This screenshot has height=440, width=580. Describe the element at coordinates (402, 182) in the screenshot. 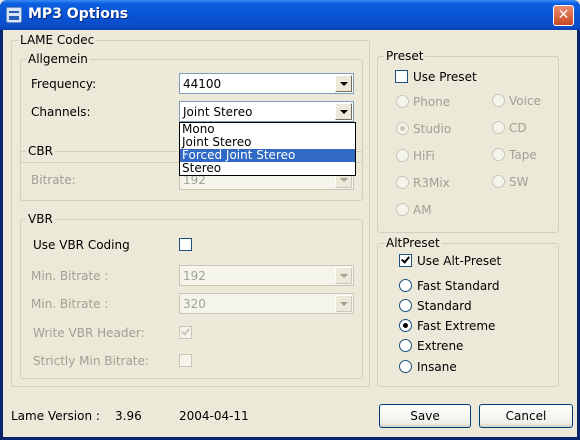

I see `preset-radio-r3mix` at that location.